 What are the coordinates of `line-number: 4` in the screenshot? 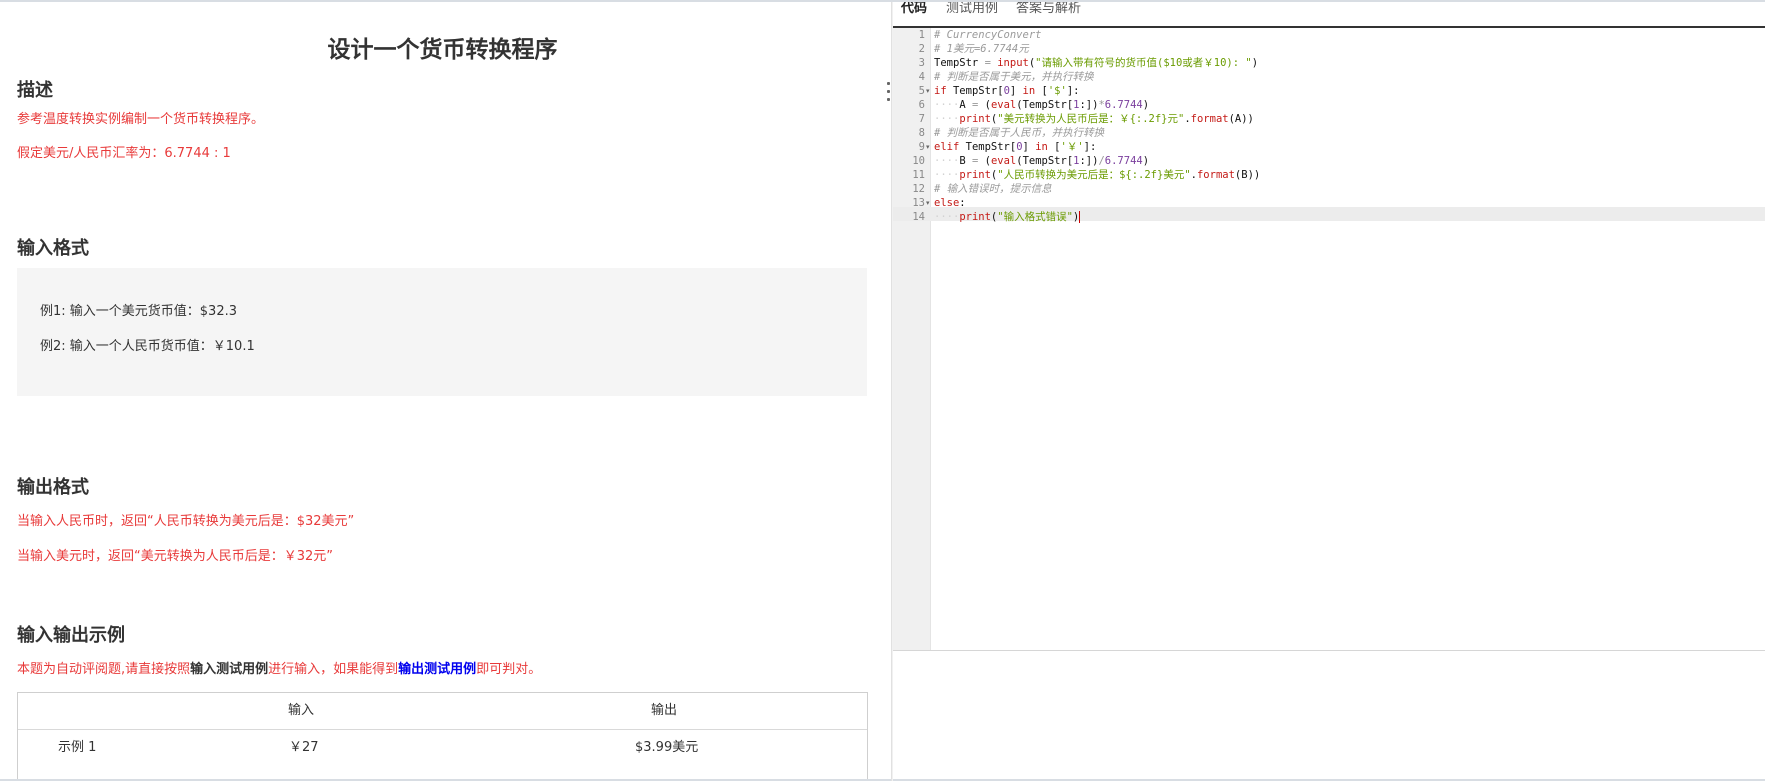 It's located at (921, 77).